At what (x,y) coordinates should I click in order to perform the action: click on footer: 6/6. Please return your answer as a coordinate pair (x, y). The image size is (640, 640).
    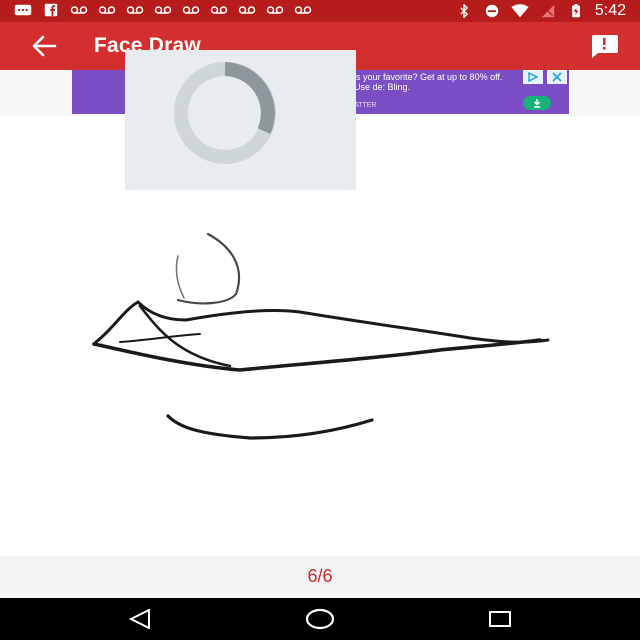
    Looking at the image, I should click on (320, 577).